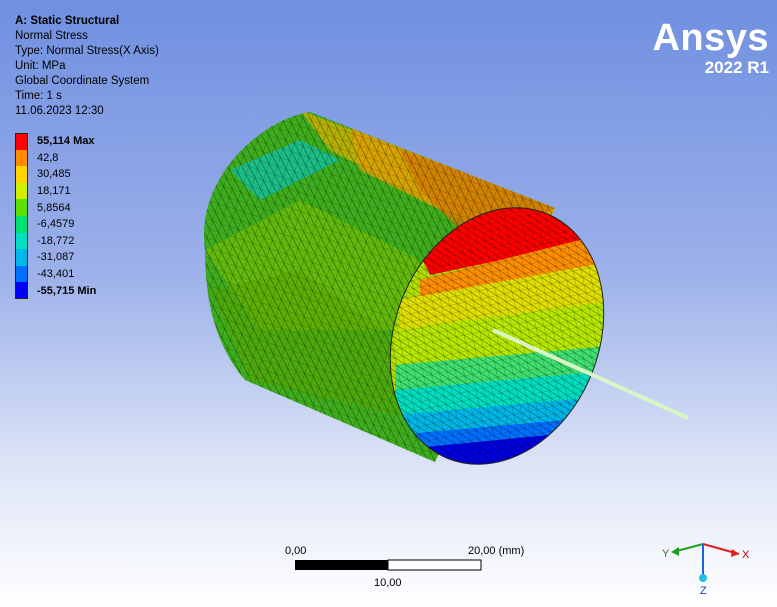 The width and height of the screenshot is (777, 607). Describe the element at coordinates (705, 563) in the screenshot. I see `coordinate-triad: X Y Z` at that location.